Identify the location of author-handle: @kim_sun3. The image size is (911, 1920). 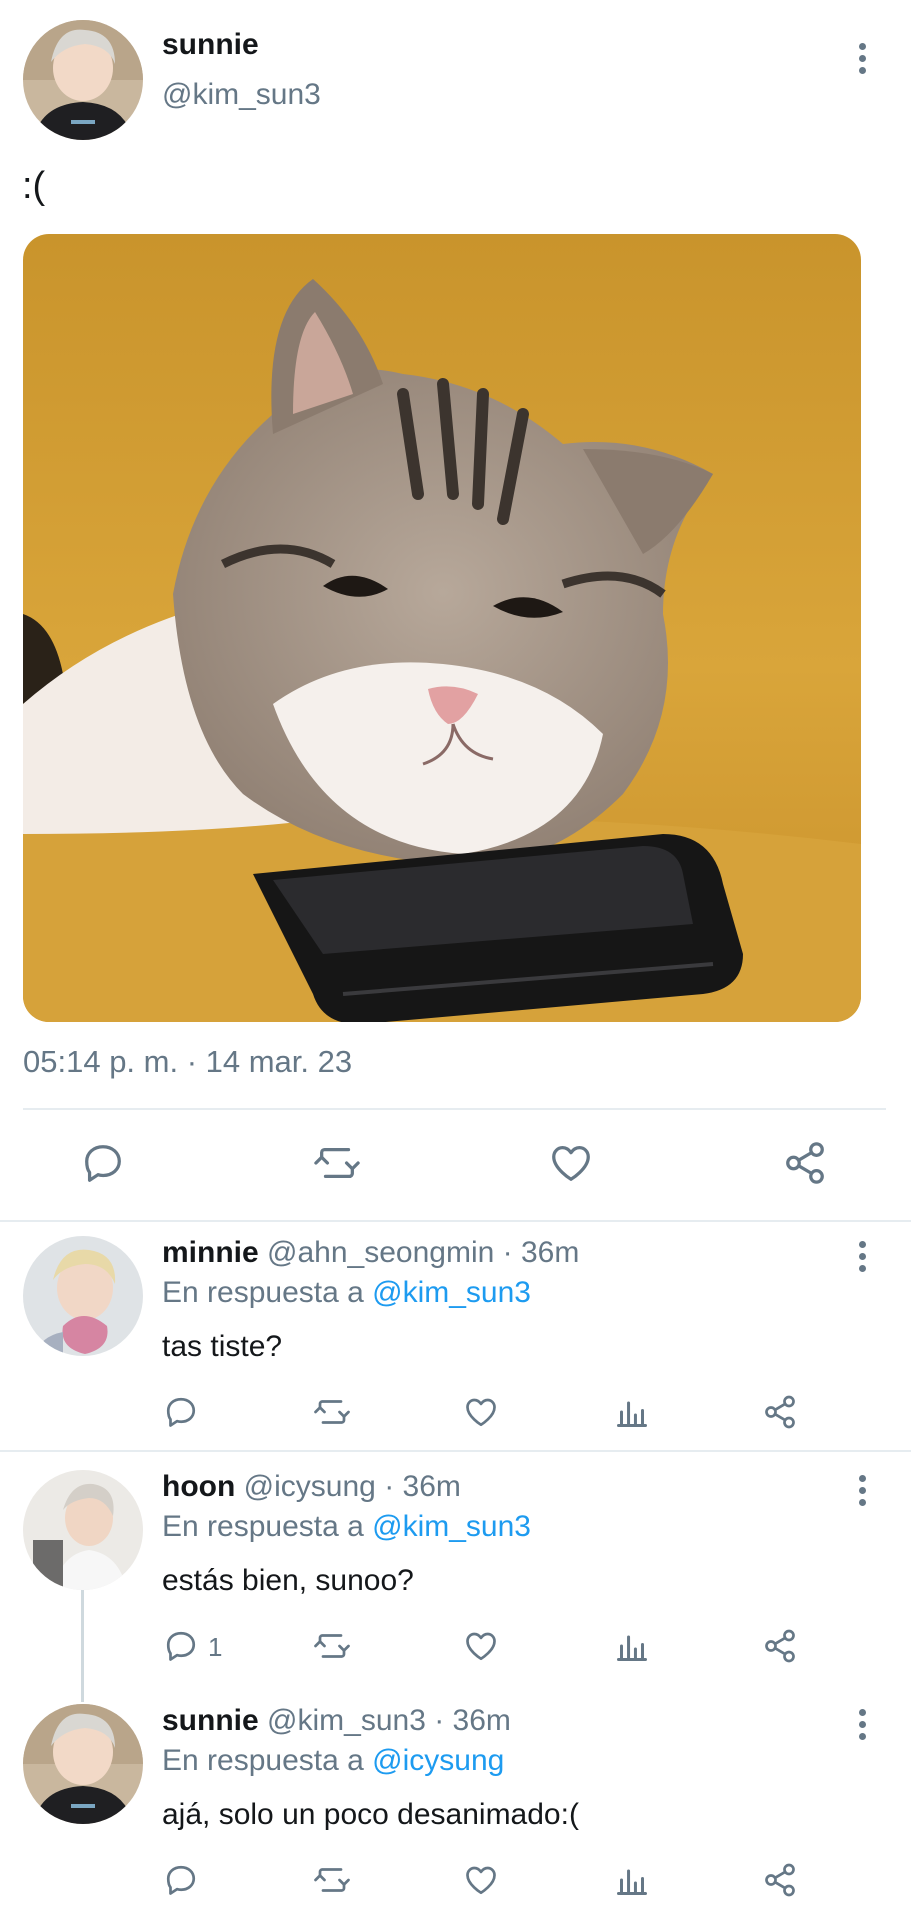
(241, 95).